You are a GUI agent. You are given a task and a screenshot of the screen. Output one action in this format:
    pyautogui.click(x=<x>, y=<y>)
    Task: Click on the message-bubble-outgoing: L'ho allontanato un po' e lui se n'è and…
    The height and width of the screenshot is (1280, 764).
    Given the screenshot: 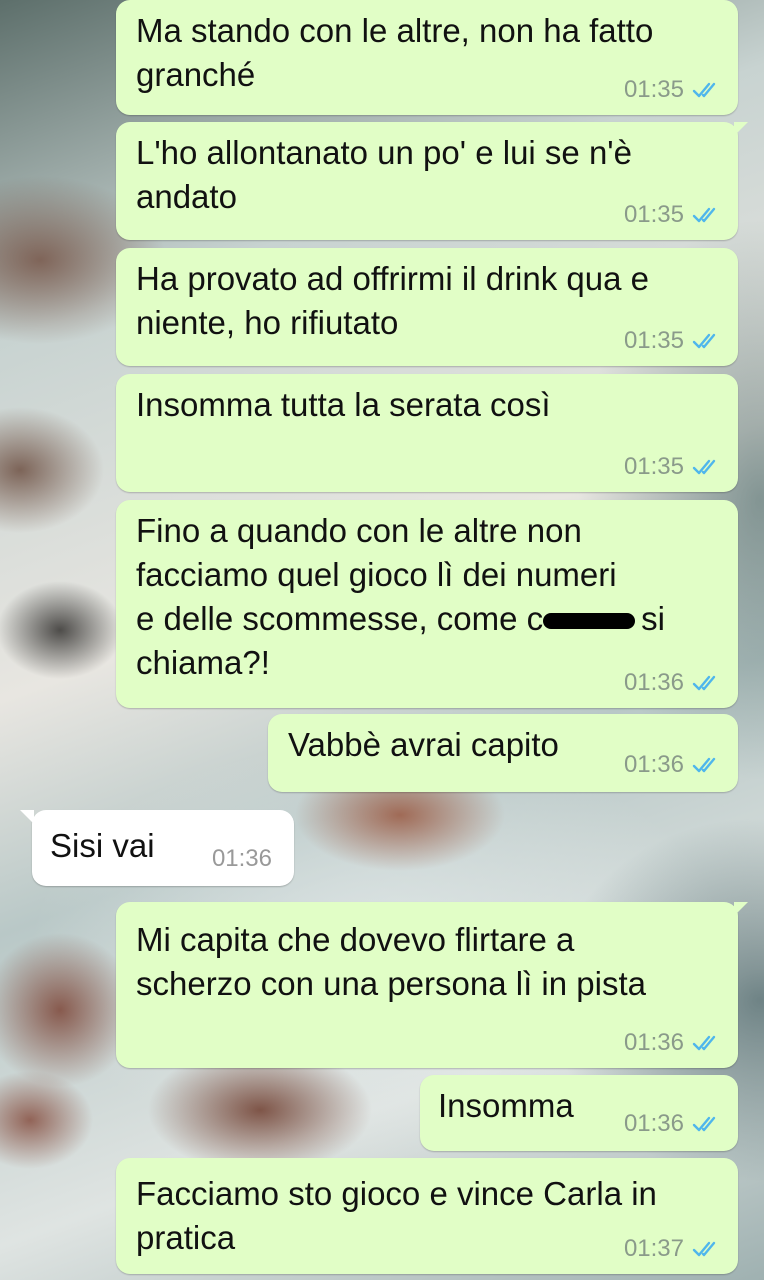 What is the action you would take?
    pyautogui.click(x=432, y=181)
    